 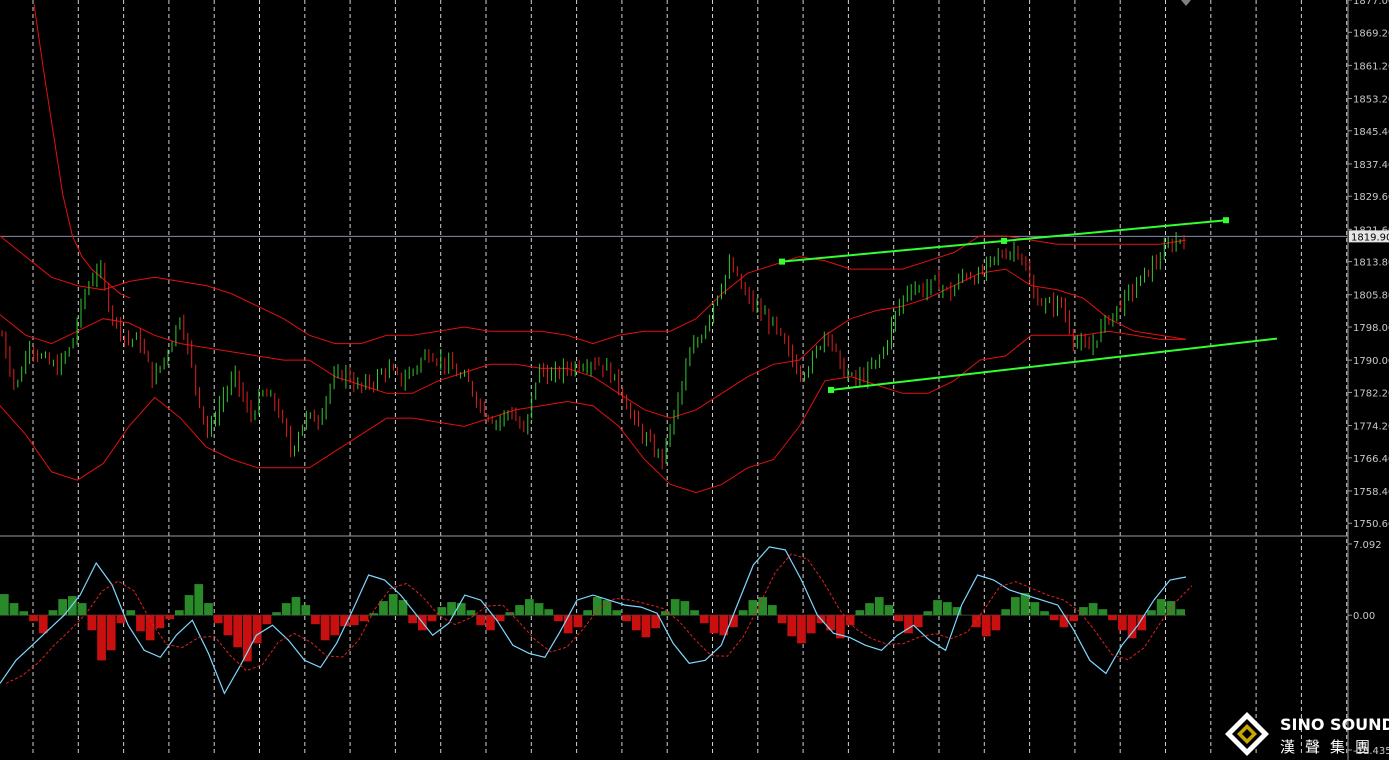 What do you see at coordinates (1330, 747) in the screenshot?
I see `logo-name-zh: 漢聲集團` at bounding box center [1330, 747].